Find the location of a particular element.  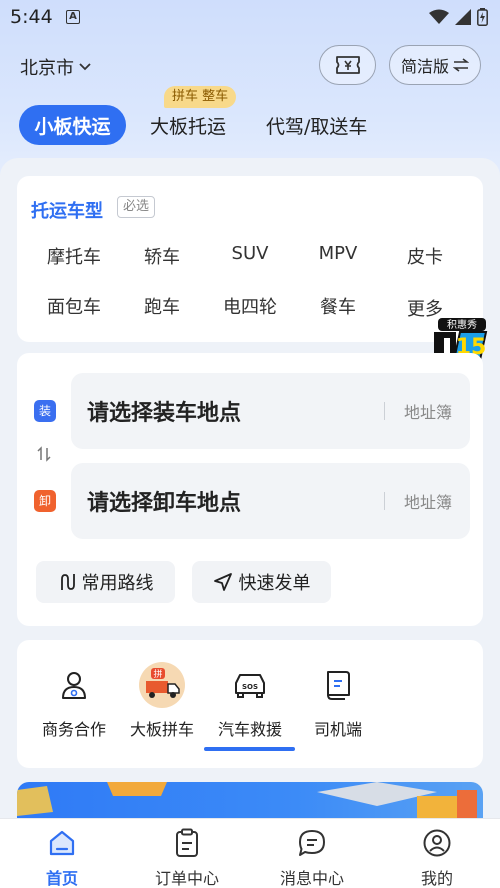

vehicle-type-mpv: MPV is located at coordinates (338, 253).